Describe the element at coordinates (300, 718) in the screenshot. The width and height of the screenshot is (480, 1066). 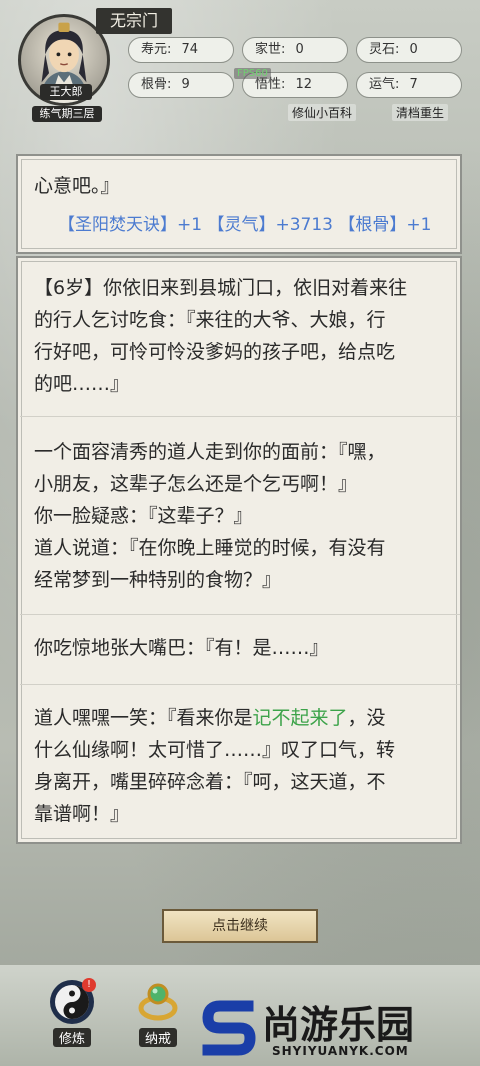
I see `highlight-text: 记不起来了` at that location.